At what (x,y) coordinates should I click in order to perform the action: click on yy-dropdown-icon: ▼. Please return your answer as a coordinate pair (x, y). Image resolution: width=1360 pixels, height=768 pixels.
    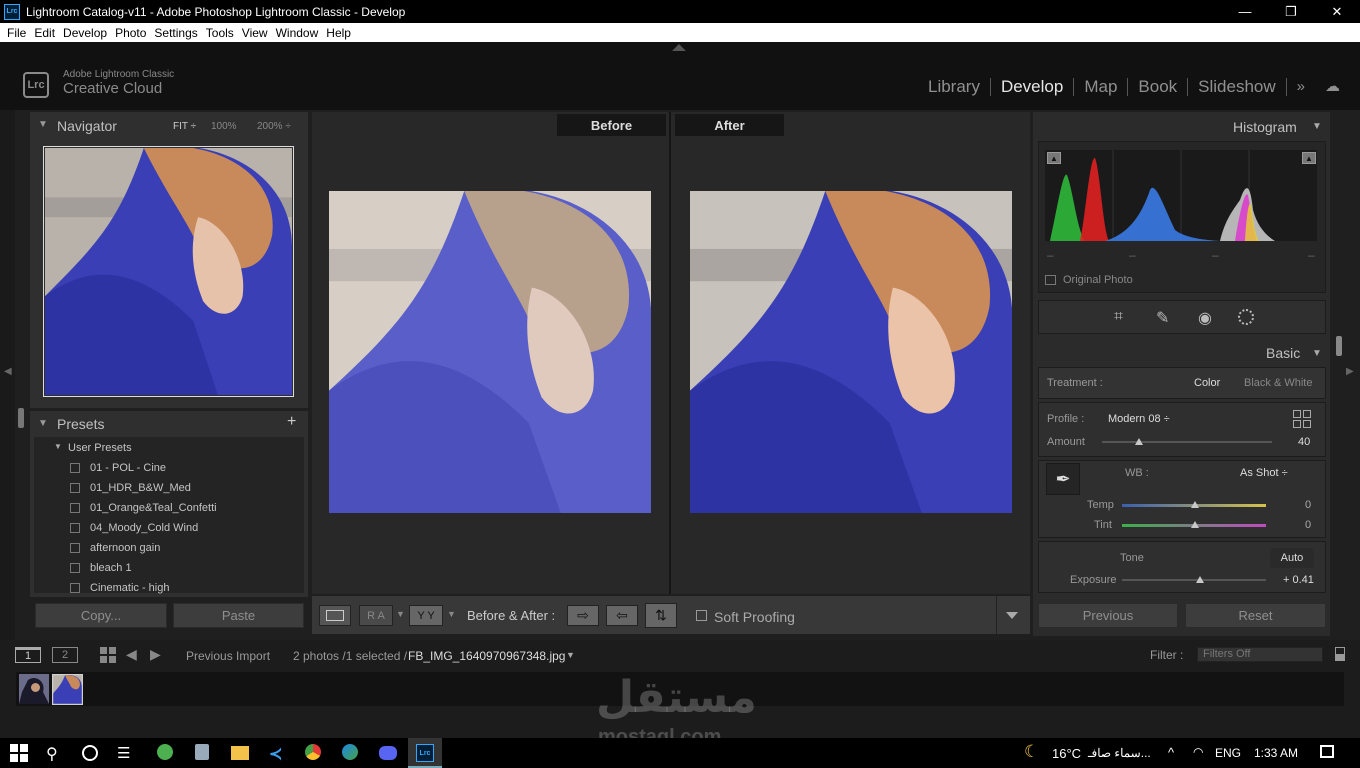
    Looking at the image, I should click on (451, 614).